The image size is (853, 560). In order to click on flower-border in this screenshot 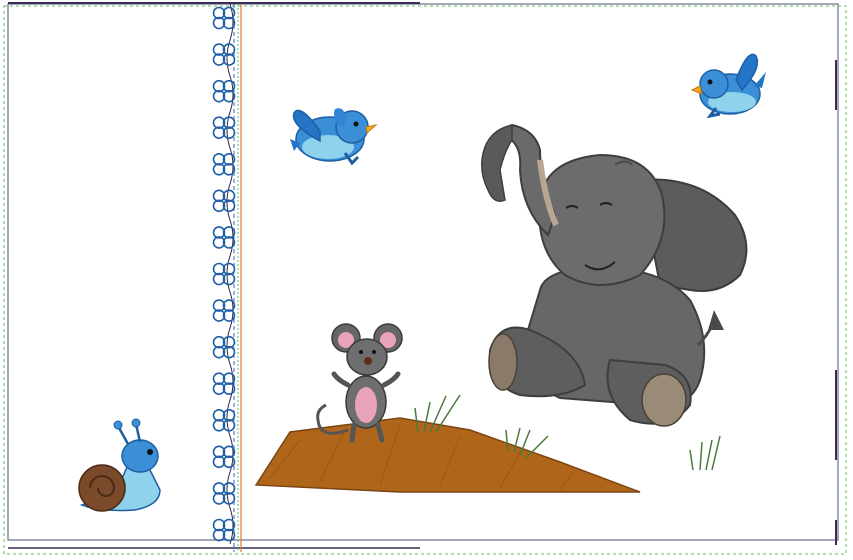, I will do `click(224, 274)`.